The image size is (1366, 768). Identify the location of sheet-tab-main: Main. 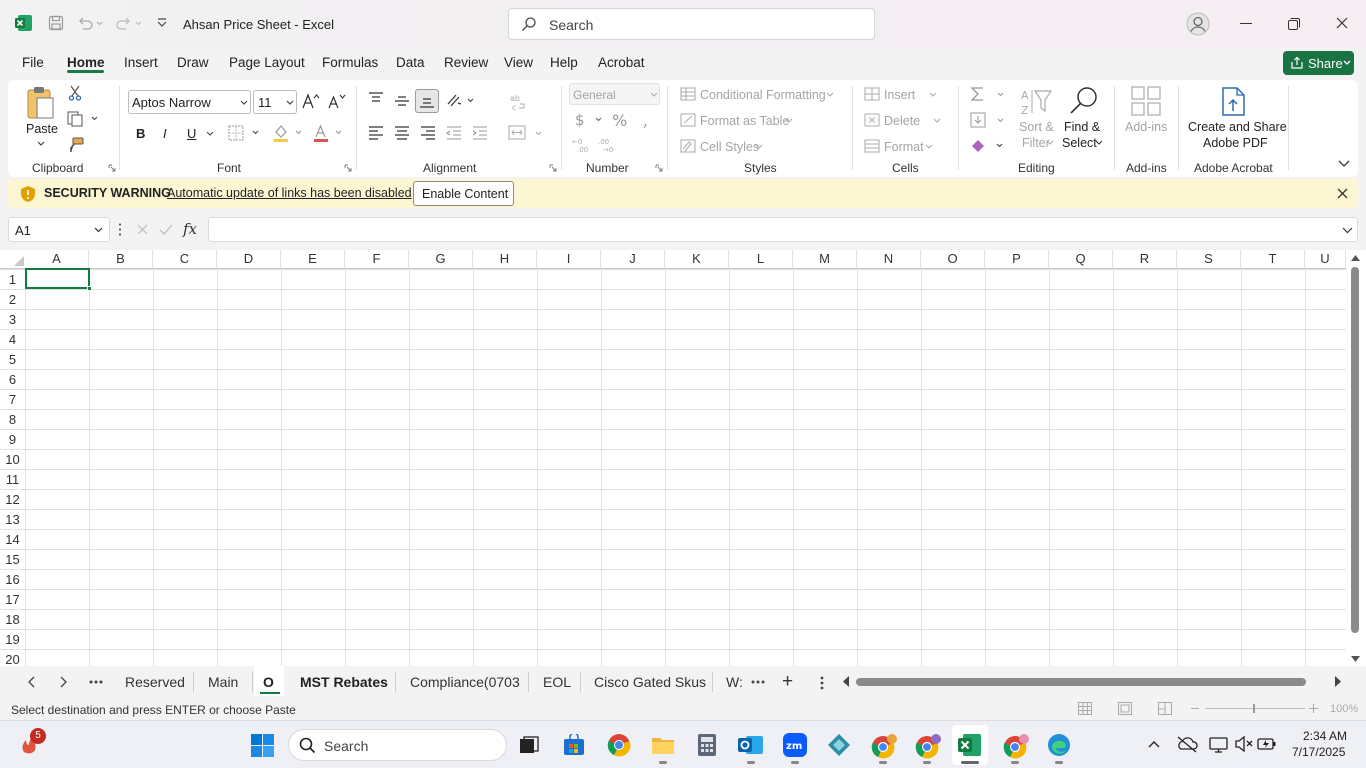
(223, 682).